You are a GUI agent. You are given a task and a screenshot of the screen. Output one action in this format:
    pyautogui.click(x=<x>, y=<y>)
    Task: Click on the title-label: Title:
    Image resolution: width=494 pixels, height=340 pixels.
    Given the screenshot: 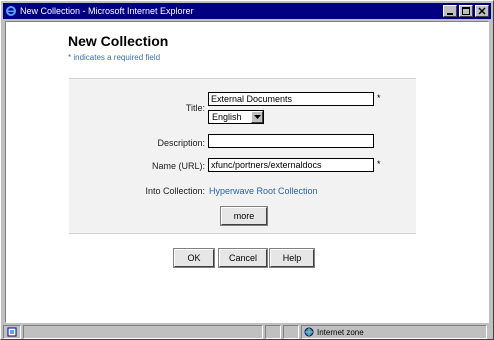 What is the action you would take?
    pyautogui.click(x=195, y=108)
    